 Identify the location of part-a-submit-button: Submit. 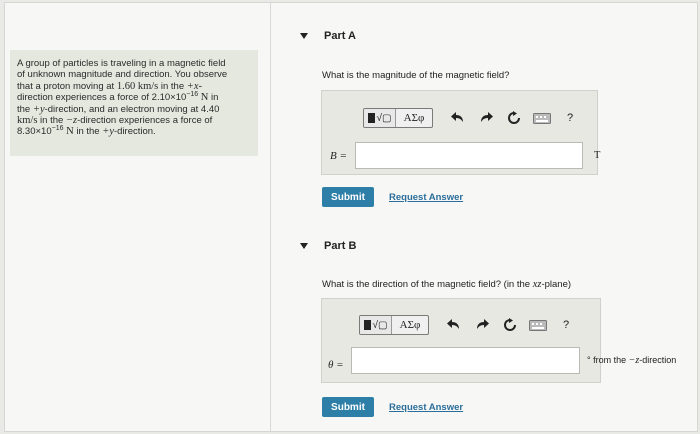
(348, 197).